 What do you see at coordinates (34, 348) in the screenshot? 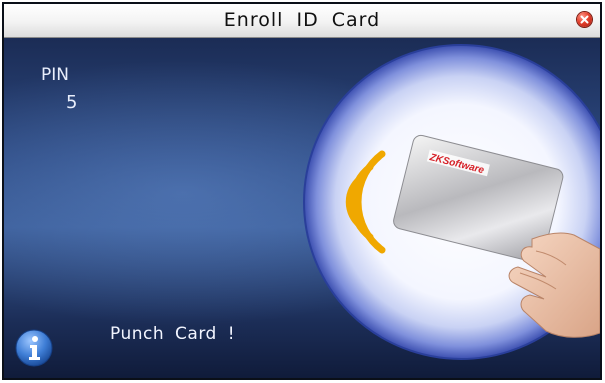
I see `info-icon` at bounding box center [34, 348].